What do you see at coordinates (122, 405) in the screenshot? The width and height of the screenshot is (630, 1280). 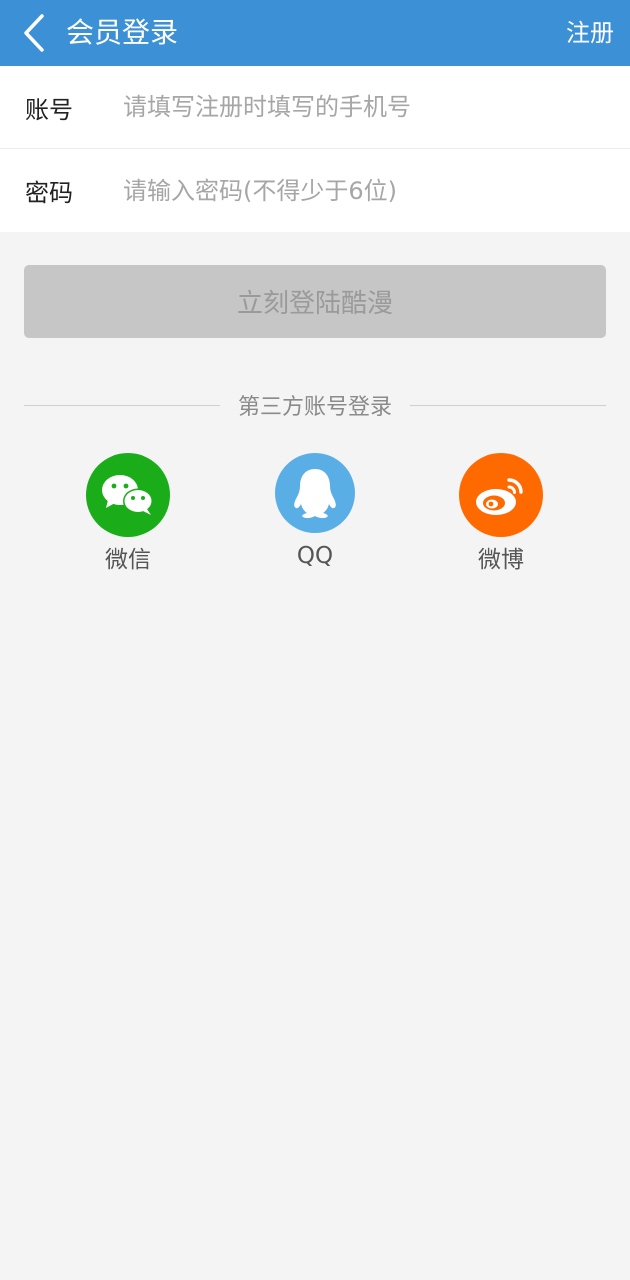 I see `divider-line-left` at bounding box center [122, 405].